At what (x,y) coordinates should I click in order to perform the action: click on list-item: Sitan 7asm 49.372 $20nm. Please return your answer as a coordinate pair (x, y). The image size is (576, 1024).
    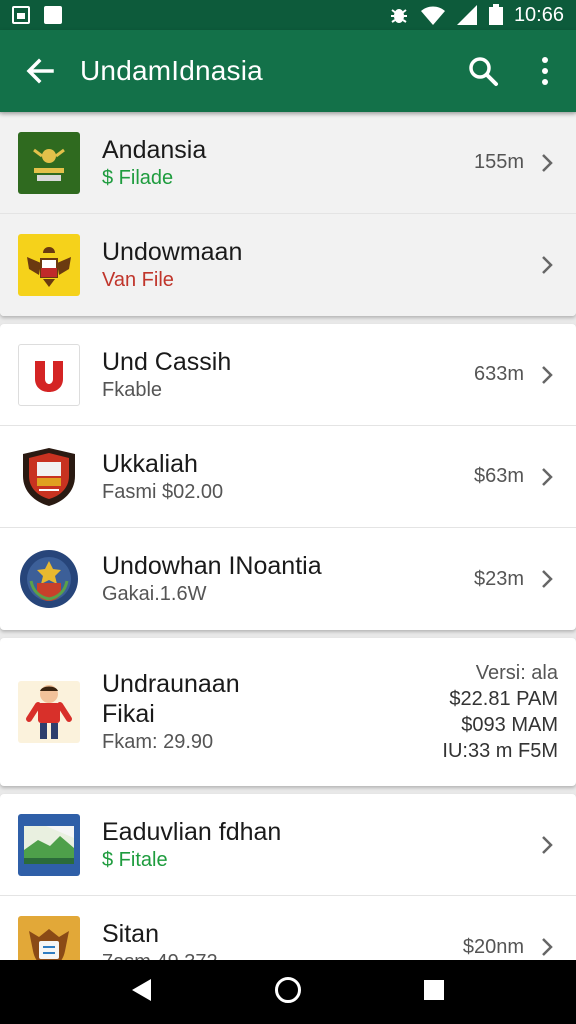
    Looking at the image, I should click on (288, 928).